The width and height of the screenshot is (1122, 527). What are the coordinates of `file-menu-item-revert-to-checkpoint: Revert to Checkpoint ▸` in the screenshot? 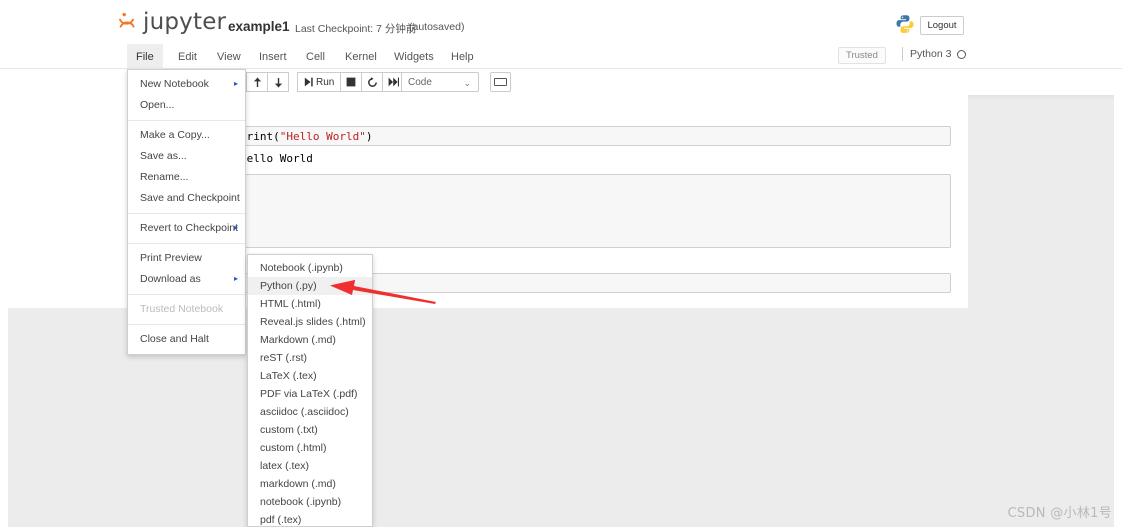 It's located at (186, 228).